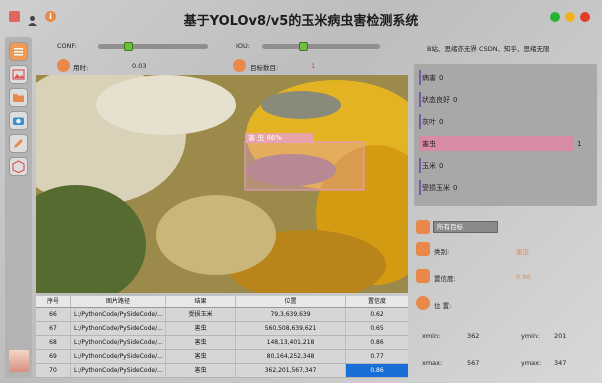  I want to click on col-result: 结果, so click(201, 301).